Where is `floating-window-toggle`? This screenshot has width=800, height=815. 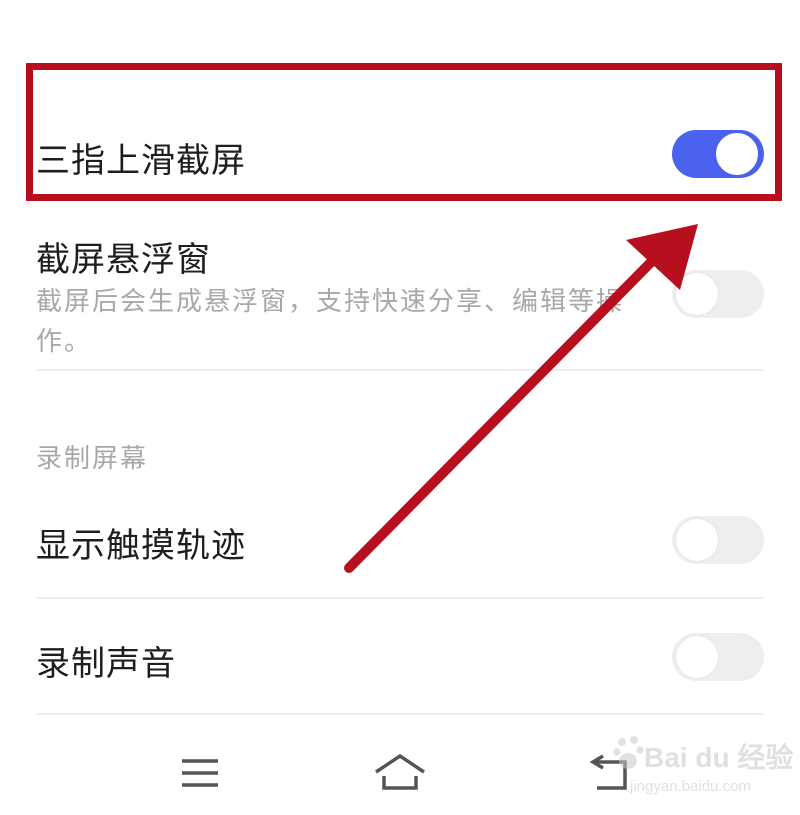 floating-window-toggle is located at coordinates (718, 294).